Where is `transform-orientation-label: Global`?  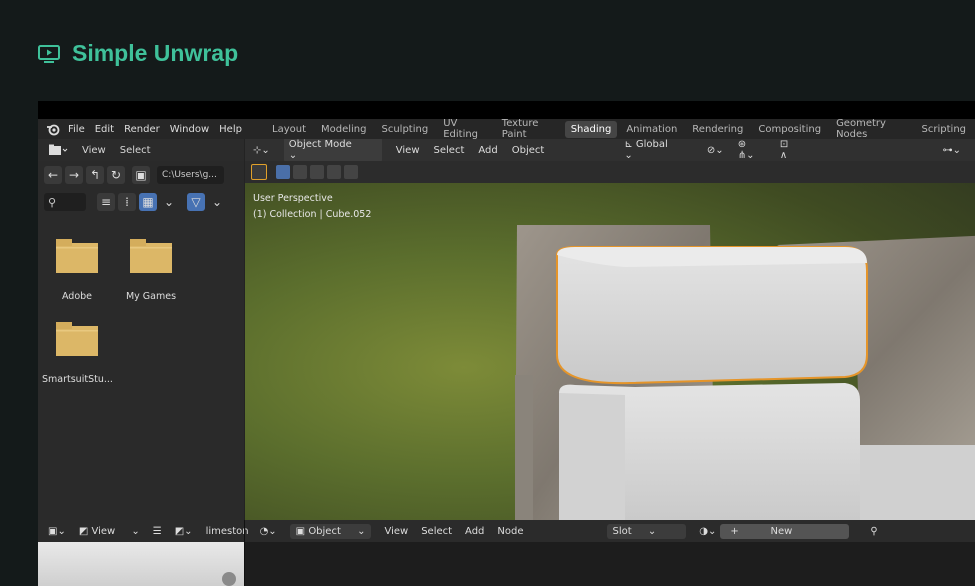
transform-orientation-label: Global is located at coordinates (651, 144).